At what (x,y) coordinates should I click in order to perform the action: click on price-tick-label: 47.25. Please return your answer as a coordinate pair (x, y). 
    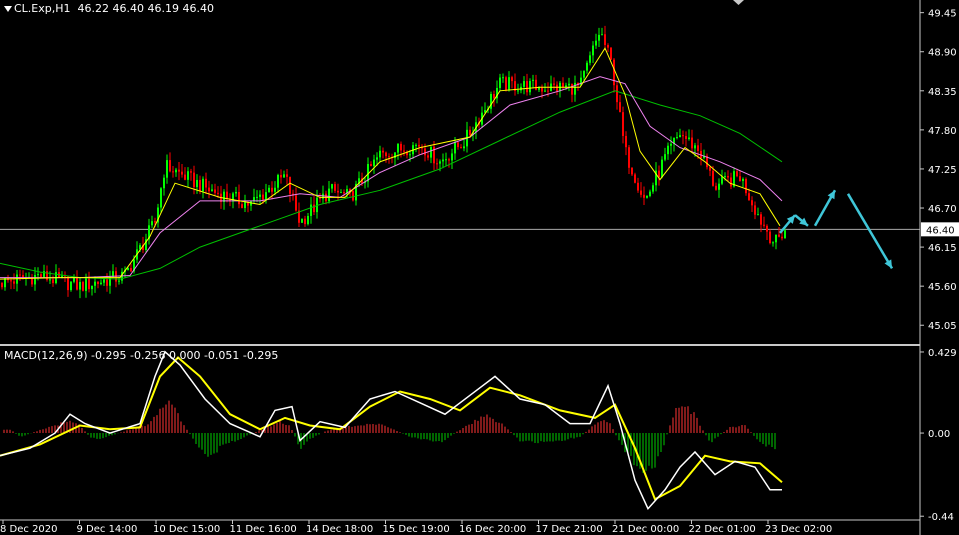
    Looking at the image, I should click on (942, 170).